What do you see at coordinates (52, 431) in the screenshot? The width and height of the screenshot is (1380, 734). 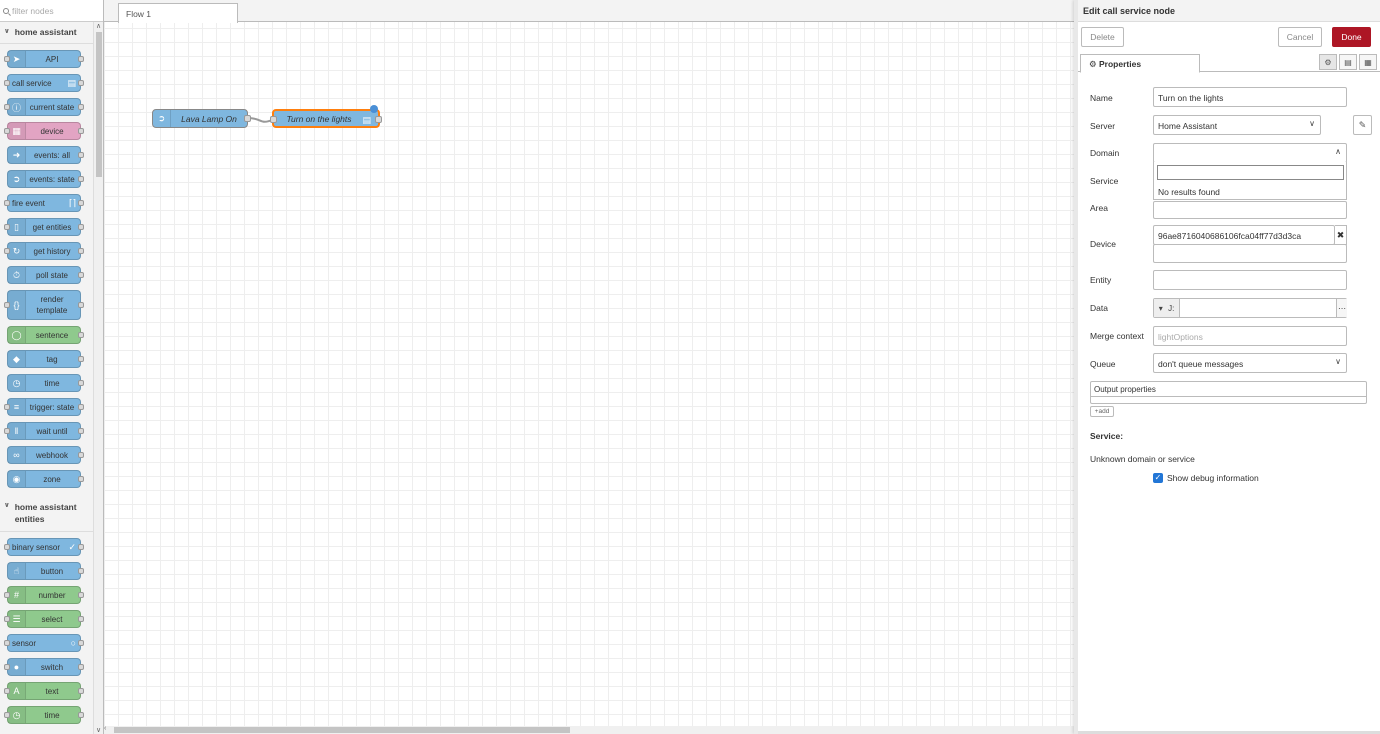 I see `palette-node-label: wait until` at bounding box center [52, 431].